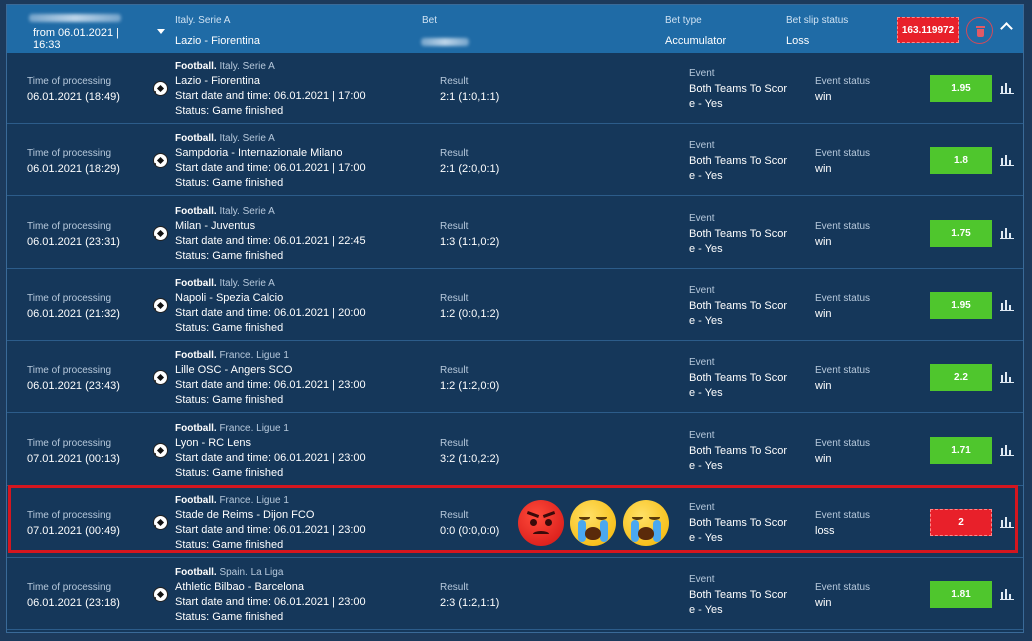 This screenshot has height=641, width=1032. What do you see at coordinates (470, 169) in the screenshot?
I see `result-score: 2:1 (2:0,0:1)` at bounding box center [470, 169].